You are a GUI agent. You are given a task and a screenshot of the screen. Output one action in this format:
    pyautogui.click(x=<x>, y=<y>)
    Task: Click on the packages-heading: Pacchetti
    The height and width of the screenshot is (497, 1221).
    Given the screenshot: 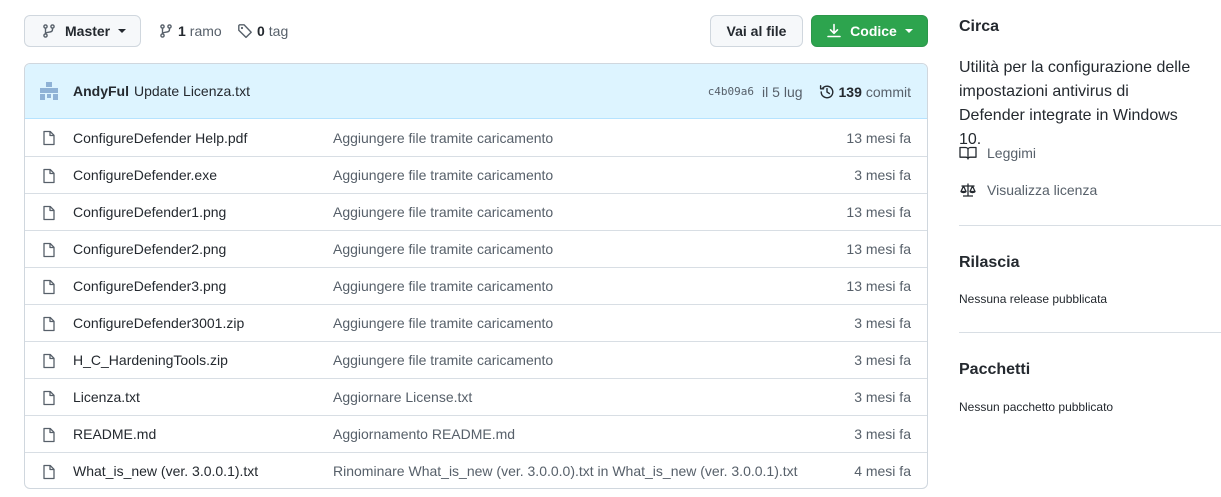 What is the action you would take?
    pyautogui.click(x=994, y=370)
    